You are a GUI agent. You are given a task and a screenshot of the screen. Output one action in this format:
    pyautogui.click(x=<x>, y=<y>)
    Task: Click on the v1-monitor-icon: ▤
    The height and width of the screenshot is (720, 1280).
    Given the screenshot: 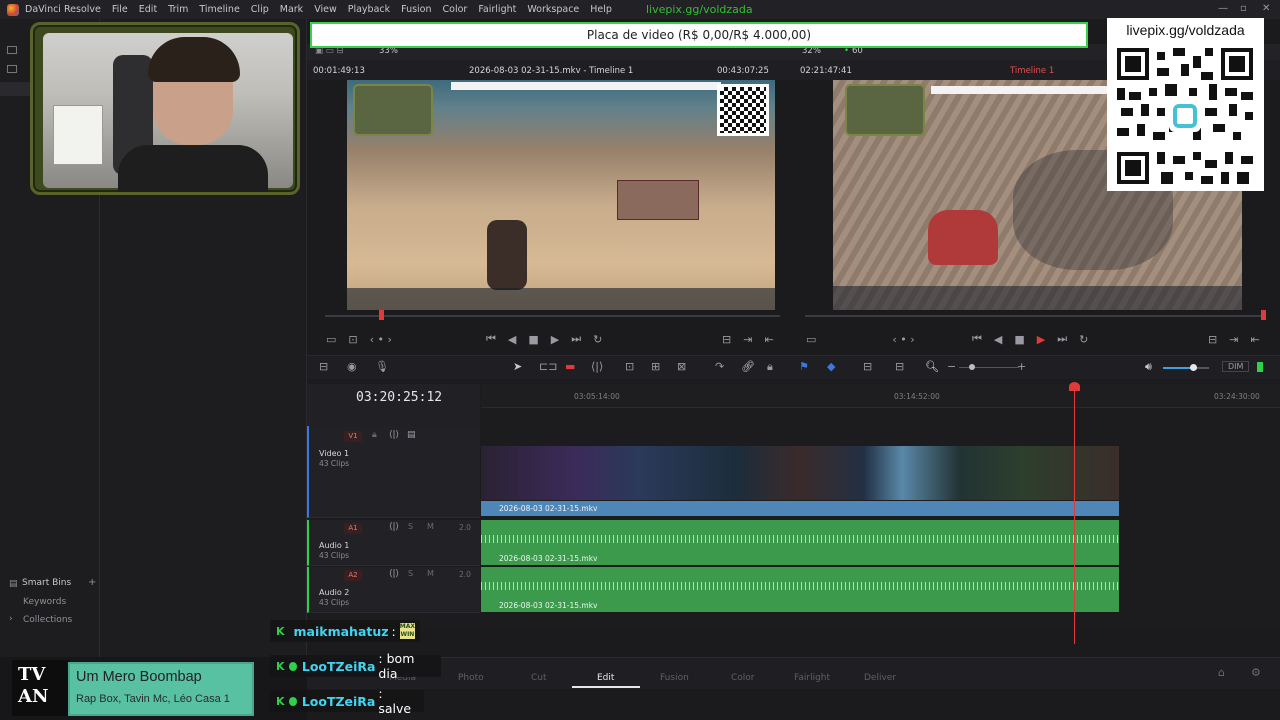 What is the action you would take?
    pyautogui.click(x=411, y=435)
    